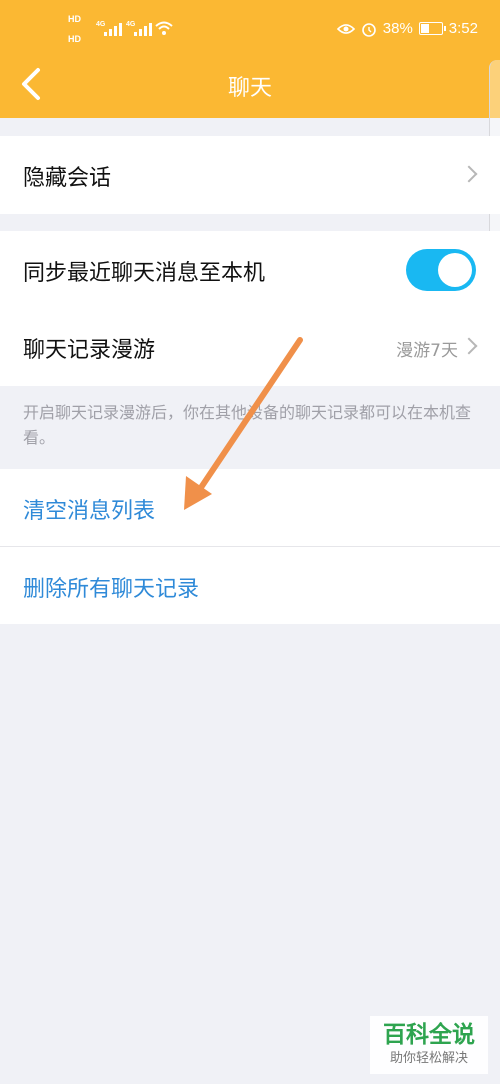 The image size is (500, 1084). I want to click on hide-chat-label: 隐藏会话, so click(67, 178).